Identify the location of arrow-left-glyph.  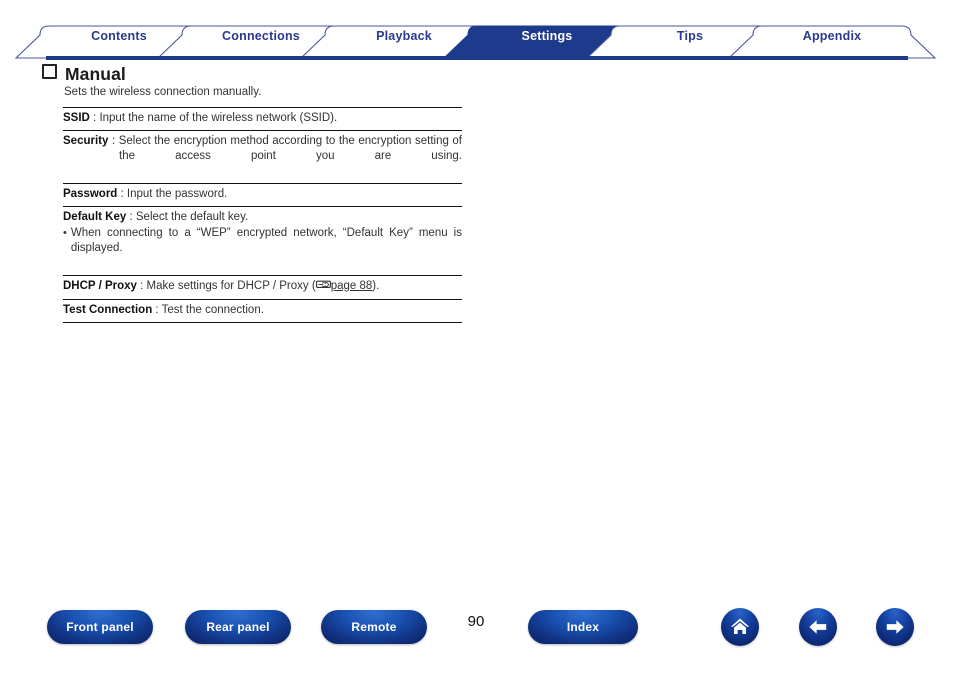
(818, 627).